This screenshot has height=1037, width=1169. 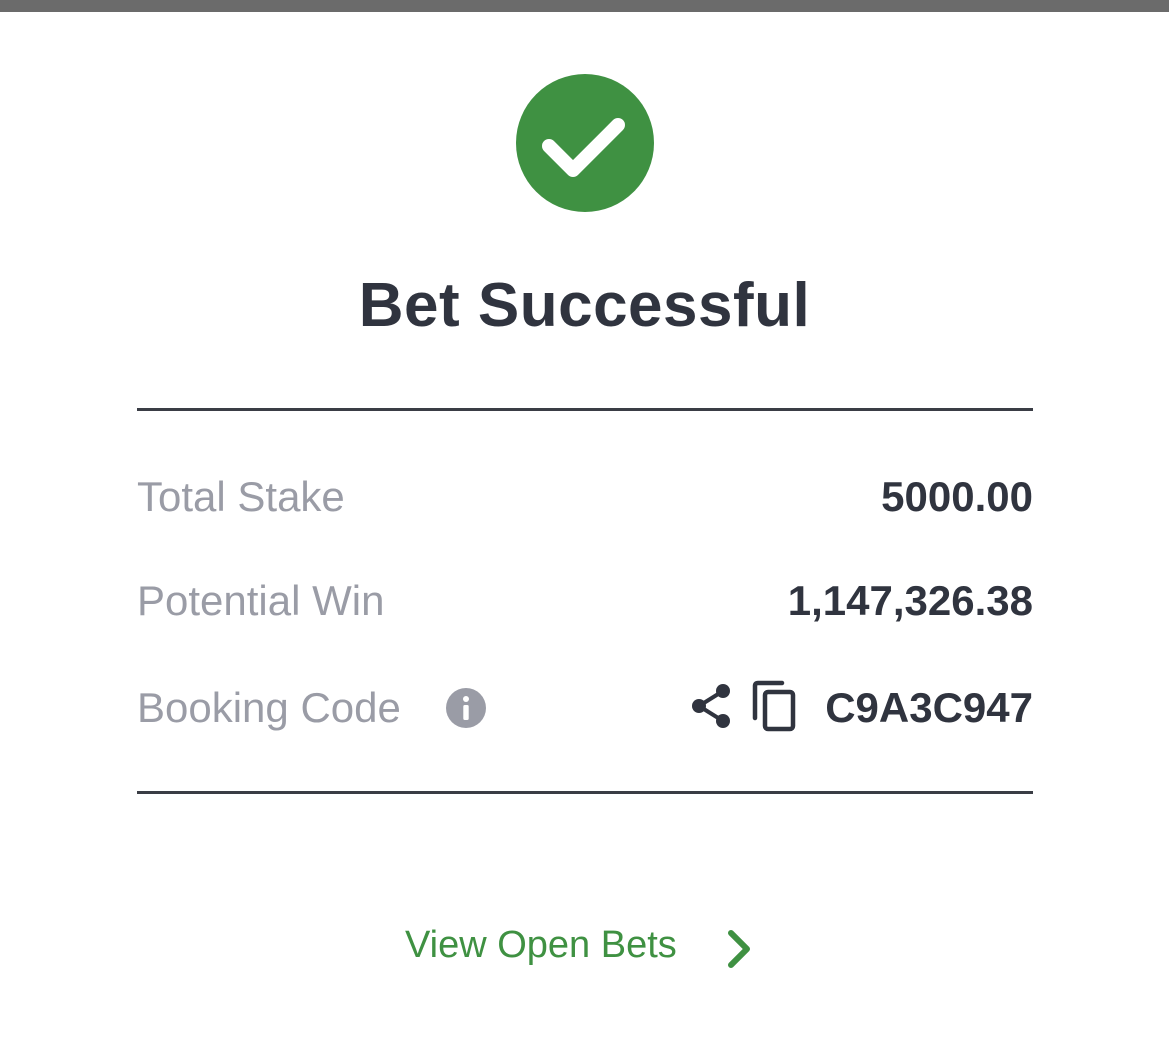 I want to click on booking-code-row: Booking Code C9A3C947, so click(x=585, y=708).